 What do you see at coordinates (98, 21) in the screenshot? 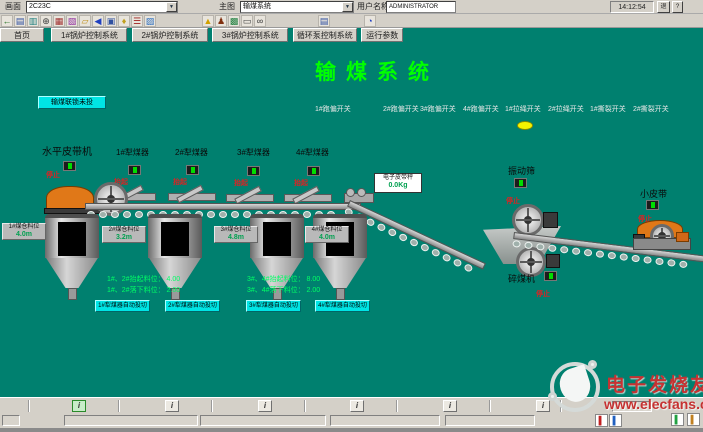
I see `back-icon: ◀` at bounding box center [98, 21].